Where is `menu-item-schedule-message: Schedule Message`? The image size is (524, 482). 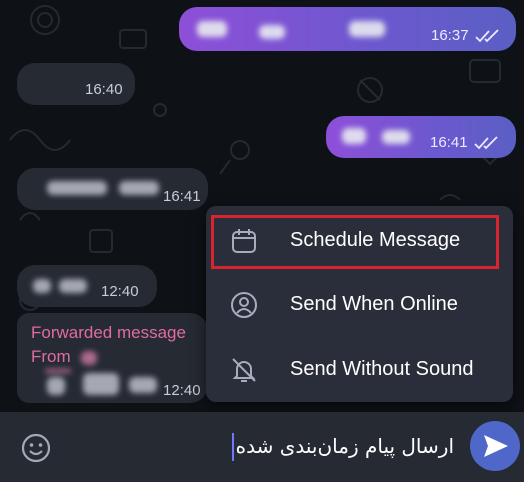
menu-item-schedule-message: Schedule Message is located at coordinates (359, 241).